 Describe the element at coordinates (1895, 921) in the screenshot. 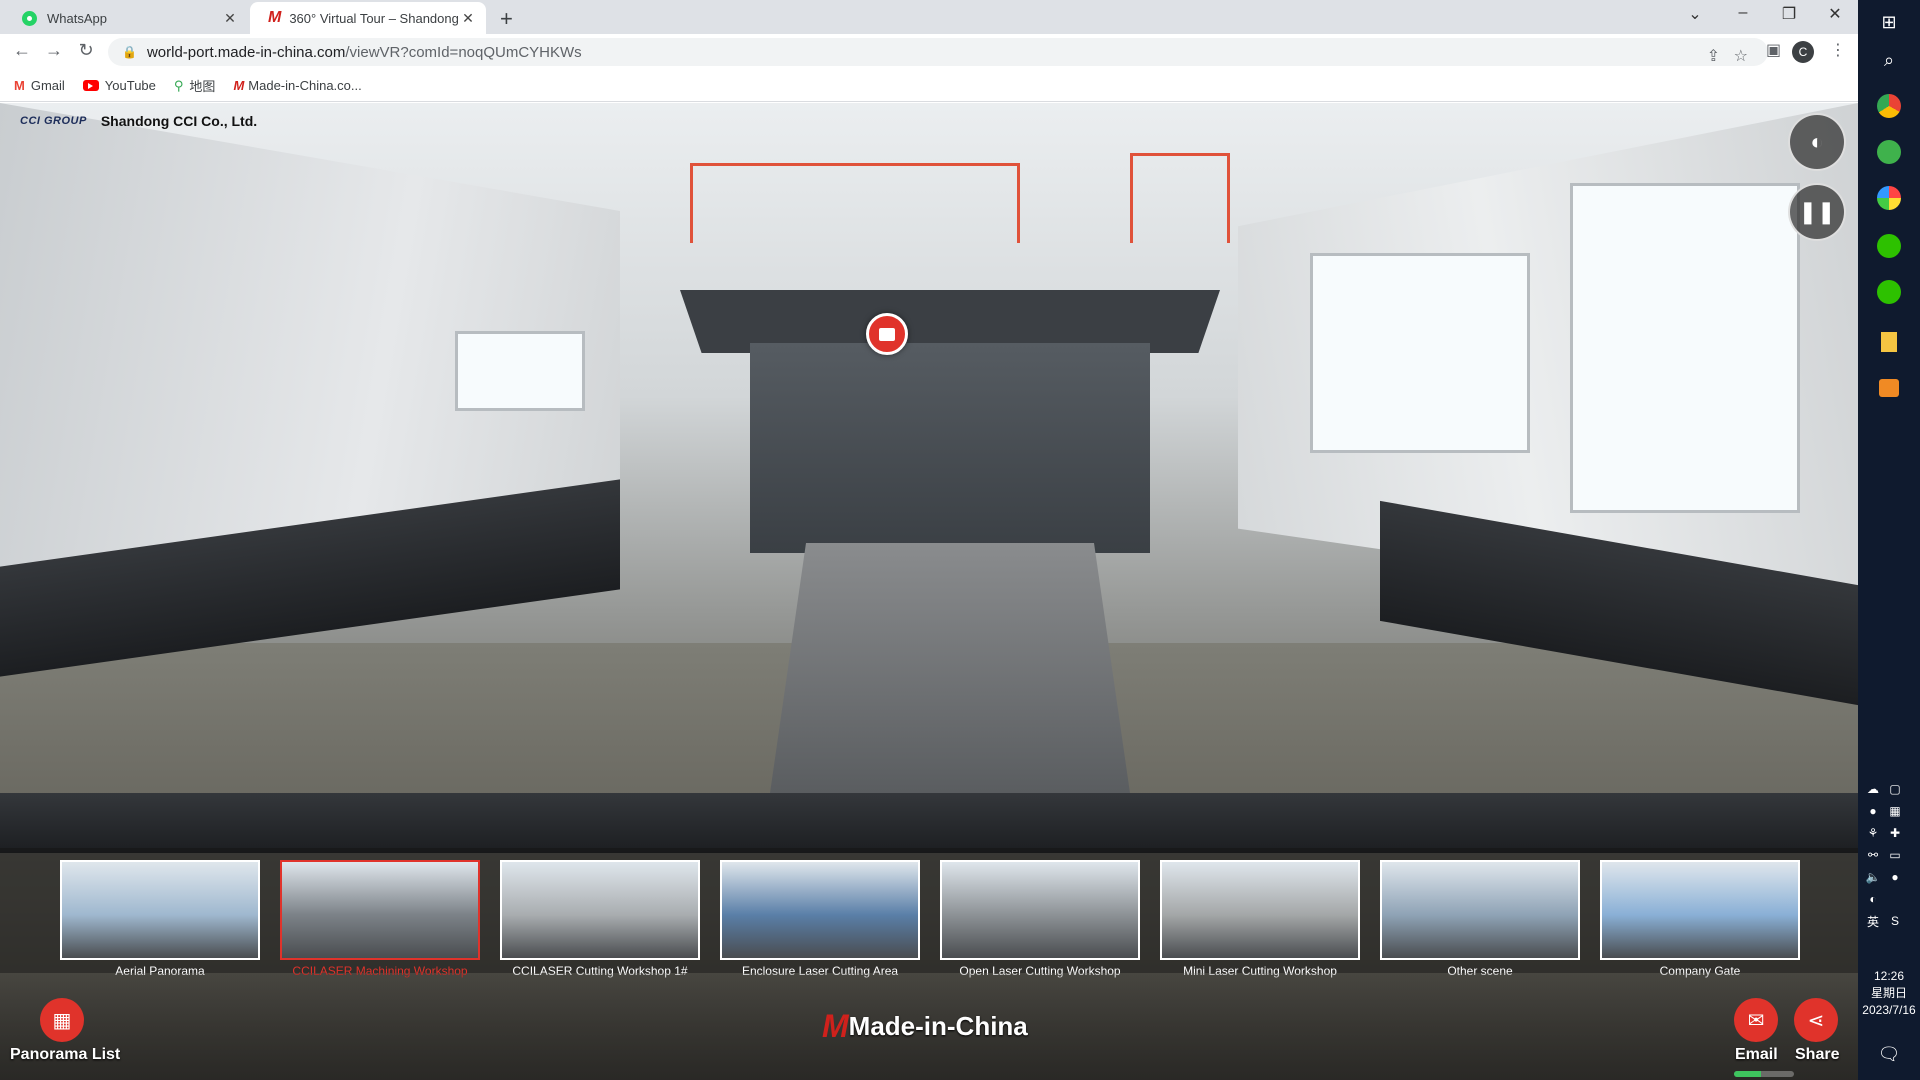

I see `sogou-icon: S` at that location.